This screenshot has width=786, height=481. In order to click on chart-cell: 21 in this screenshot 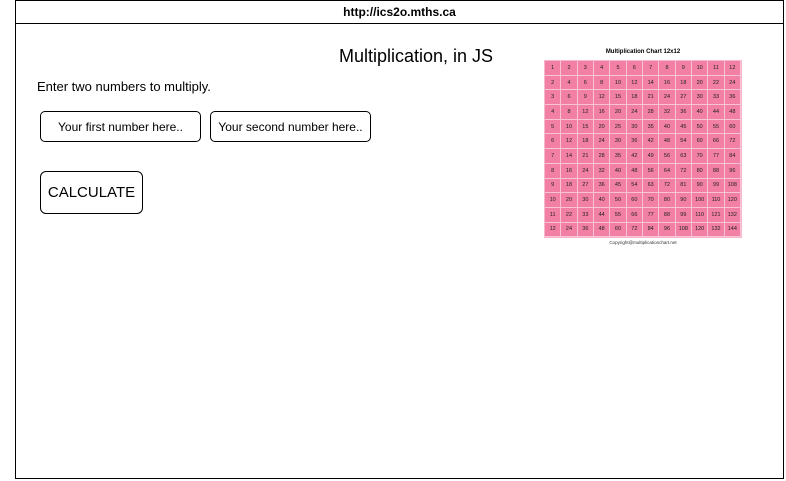, I will do `click(651, 98)`.